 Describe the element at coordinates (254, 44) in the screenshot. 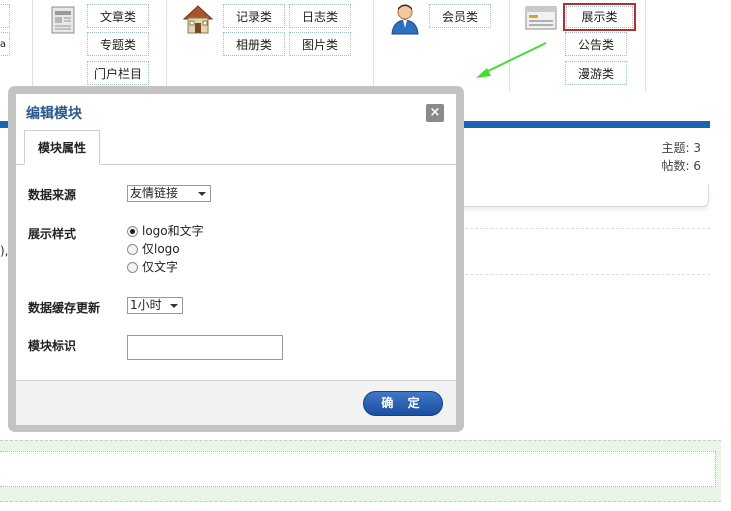

I see `album-type-button: 相册类` at that location.